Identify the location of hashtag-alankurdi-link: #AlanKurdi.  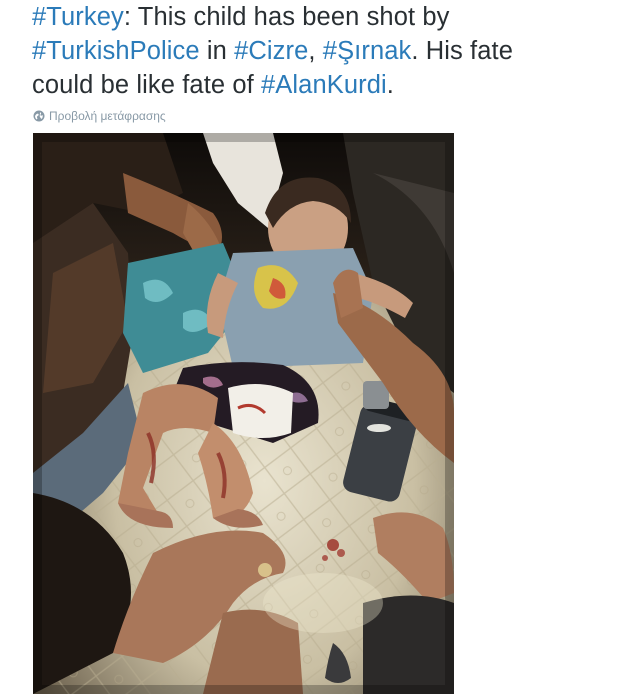
(324, 85).